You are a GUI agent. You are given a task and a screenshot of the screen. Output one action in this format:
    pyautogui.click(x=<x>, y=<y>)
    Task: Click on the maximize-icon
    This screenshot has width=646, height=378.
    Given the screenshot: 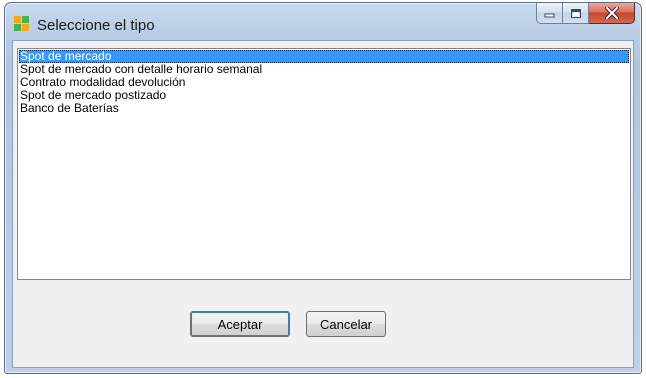 What is the action you would take?
    pyautogui.click(x=575, y=13)
    